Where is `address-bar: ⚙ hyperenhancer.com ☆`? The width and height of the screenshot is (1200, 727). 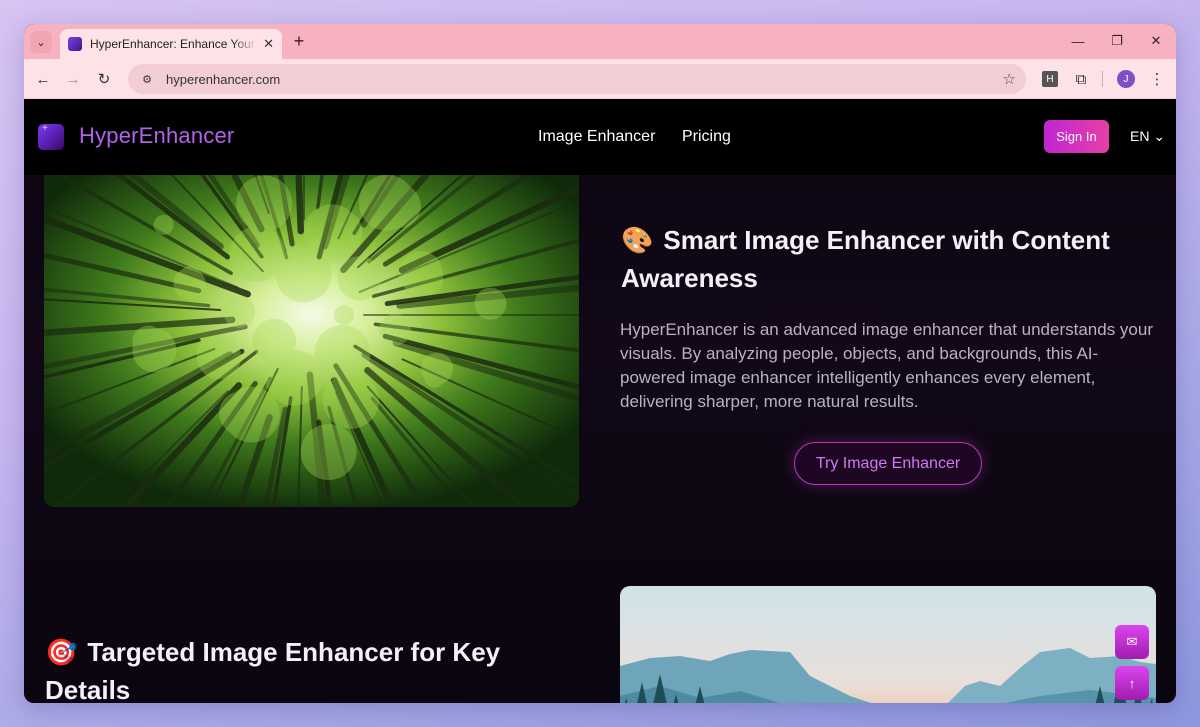 address-bar: ⚙ hyperenhancer.com ☆ is located at coordinates (577, 79).